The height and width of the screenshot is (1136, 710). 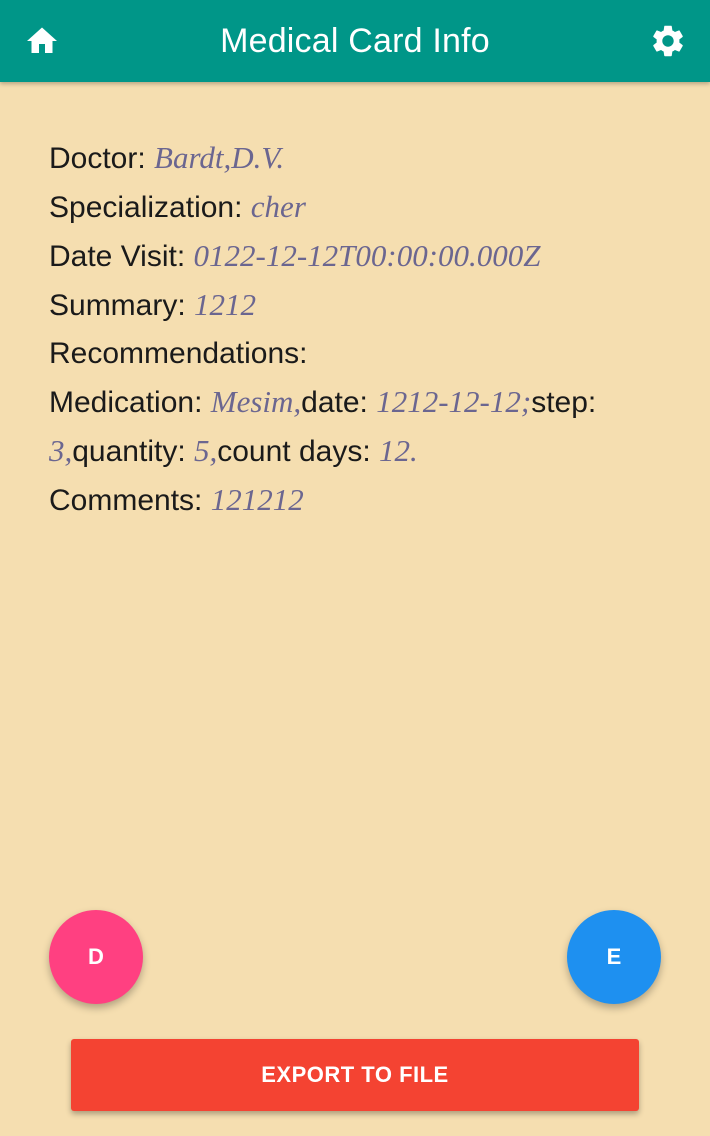 I want to click on date-visit-value: 0122-12-12T00:00:00.000Z, so click(x=367, y=255).